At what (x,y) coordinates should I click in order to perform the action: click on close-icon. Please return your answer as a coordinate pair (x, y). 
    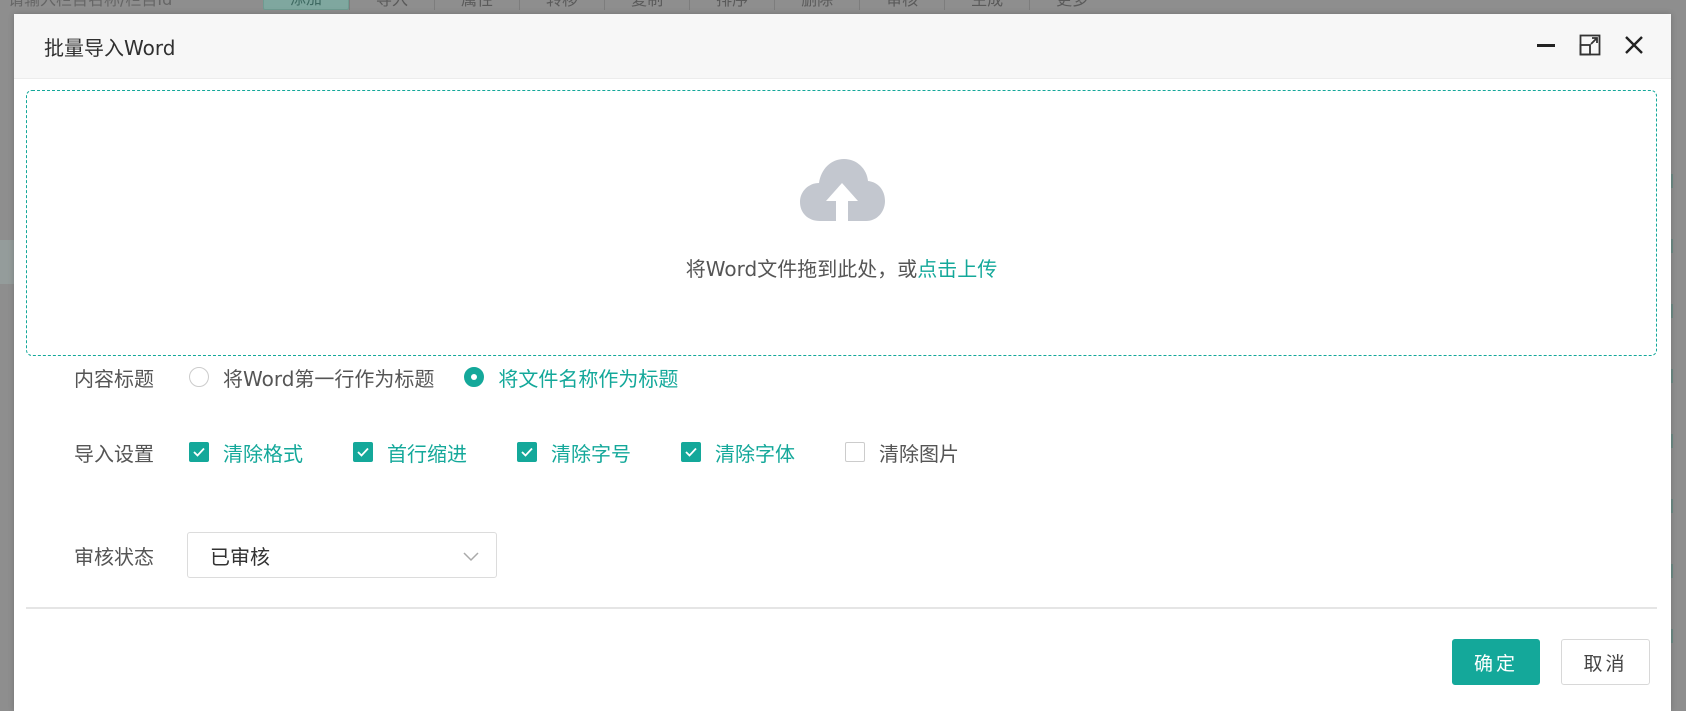
    Looking at the image, I should click on (1634, 45).